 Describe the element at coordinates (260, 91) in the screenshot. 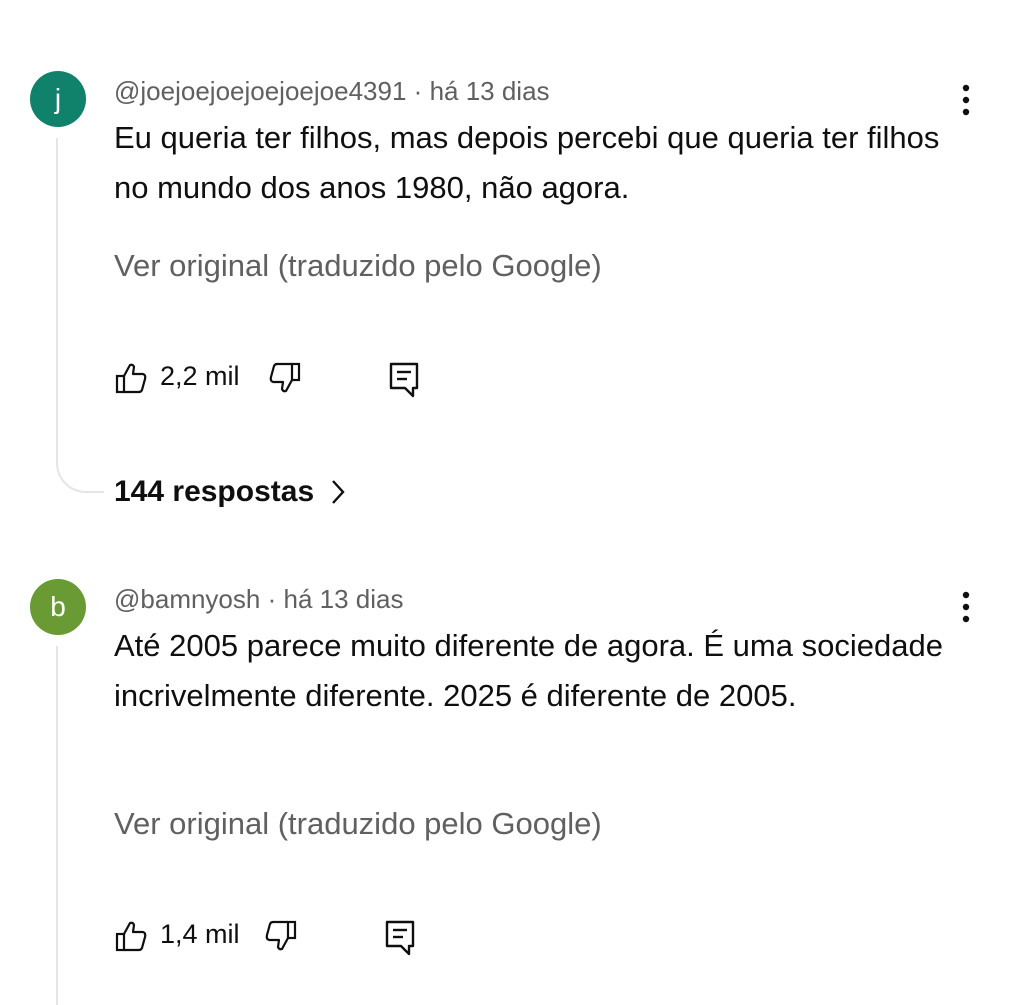

I see `author-handle: @joejoejoejoejoejoe4391` at that location.